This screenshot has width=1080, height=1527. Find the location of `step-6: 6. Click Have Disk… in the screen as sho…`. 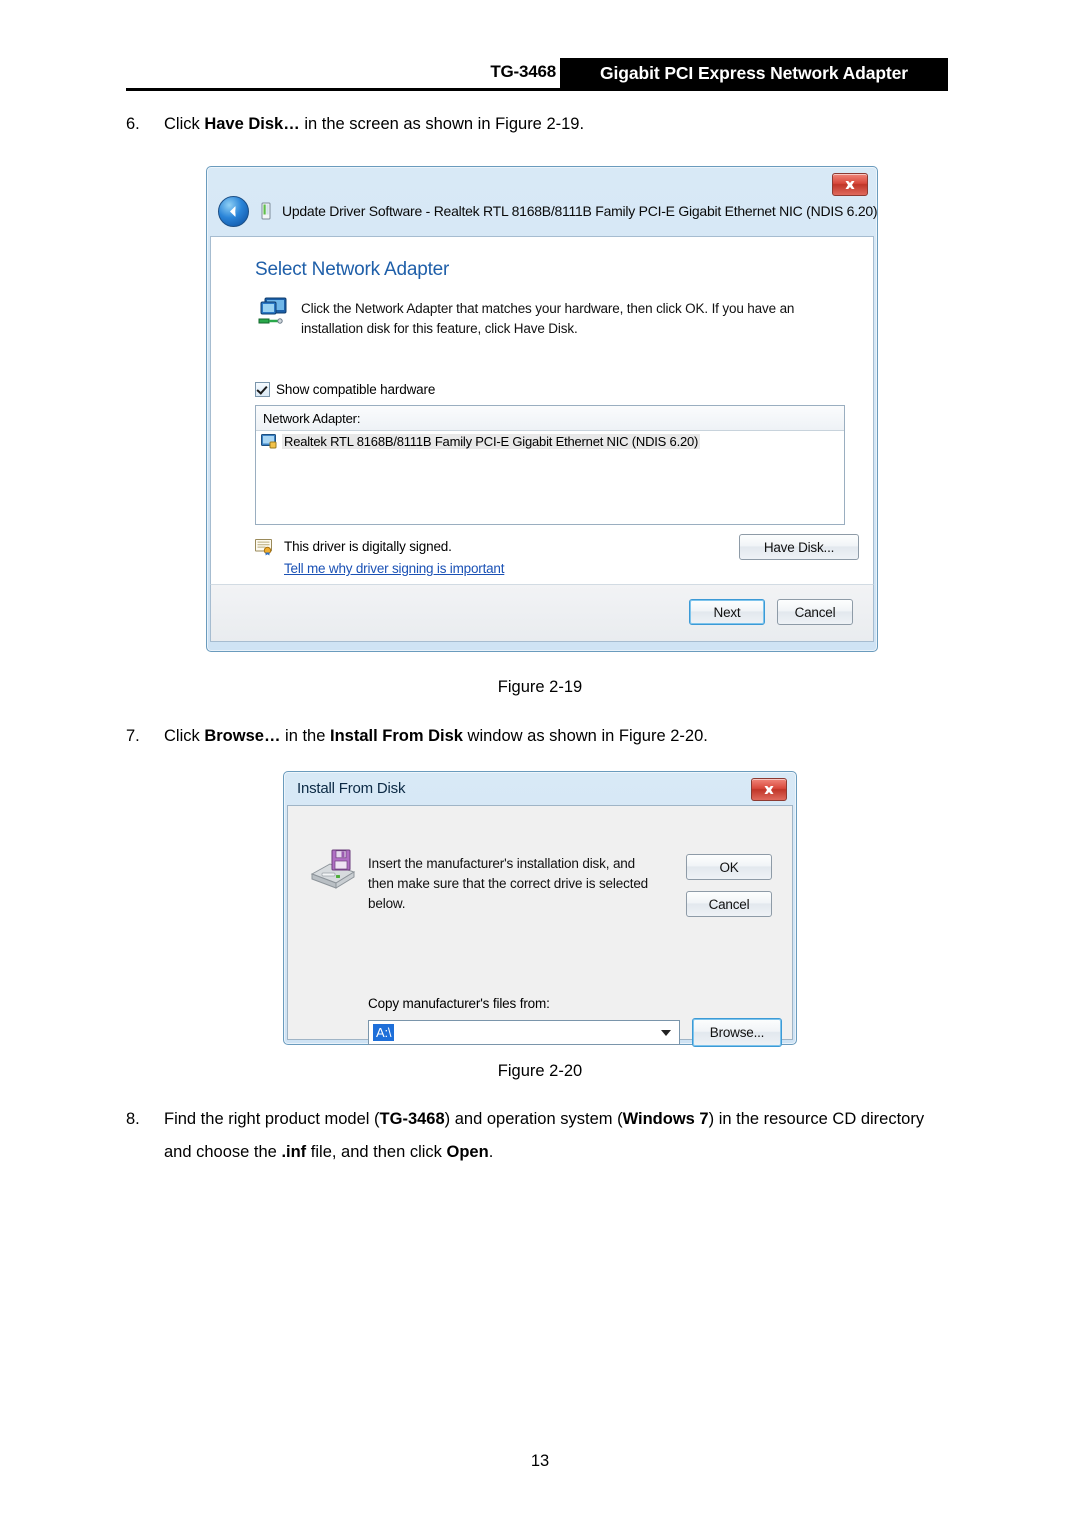

step-6: 6. Click Have Disk… in the screen as sho… is located at coordinates (541, 124).